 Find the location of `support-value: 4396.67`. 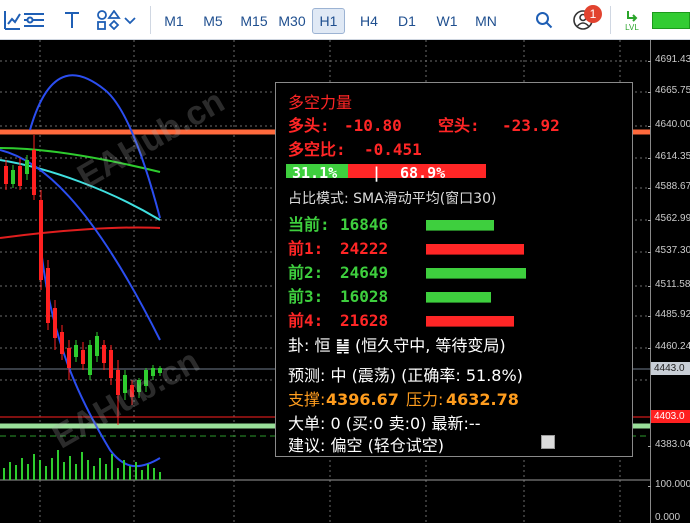

support-value: 4396.67 is located at coordinates (362, 399).